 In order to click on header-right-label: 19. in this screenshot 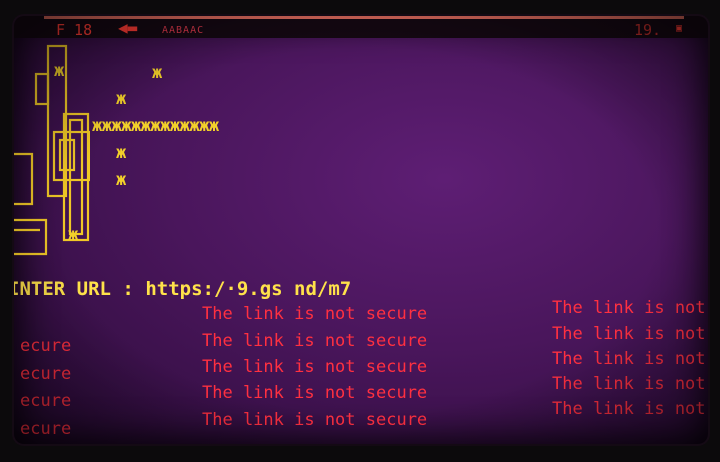, I will do `click(648, 30)`.